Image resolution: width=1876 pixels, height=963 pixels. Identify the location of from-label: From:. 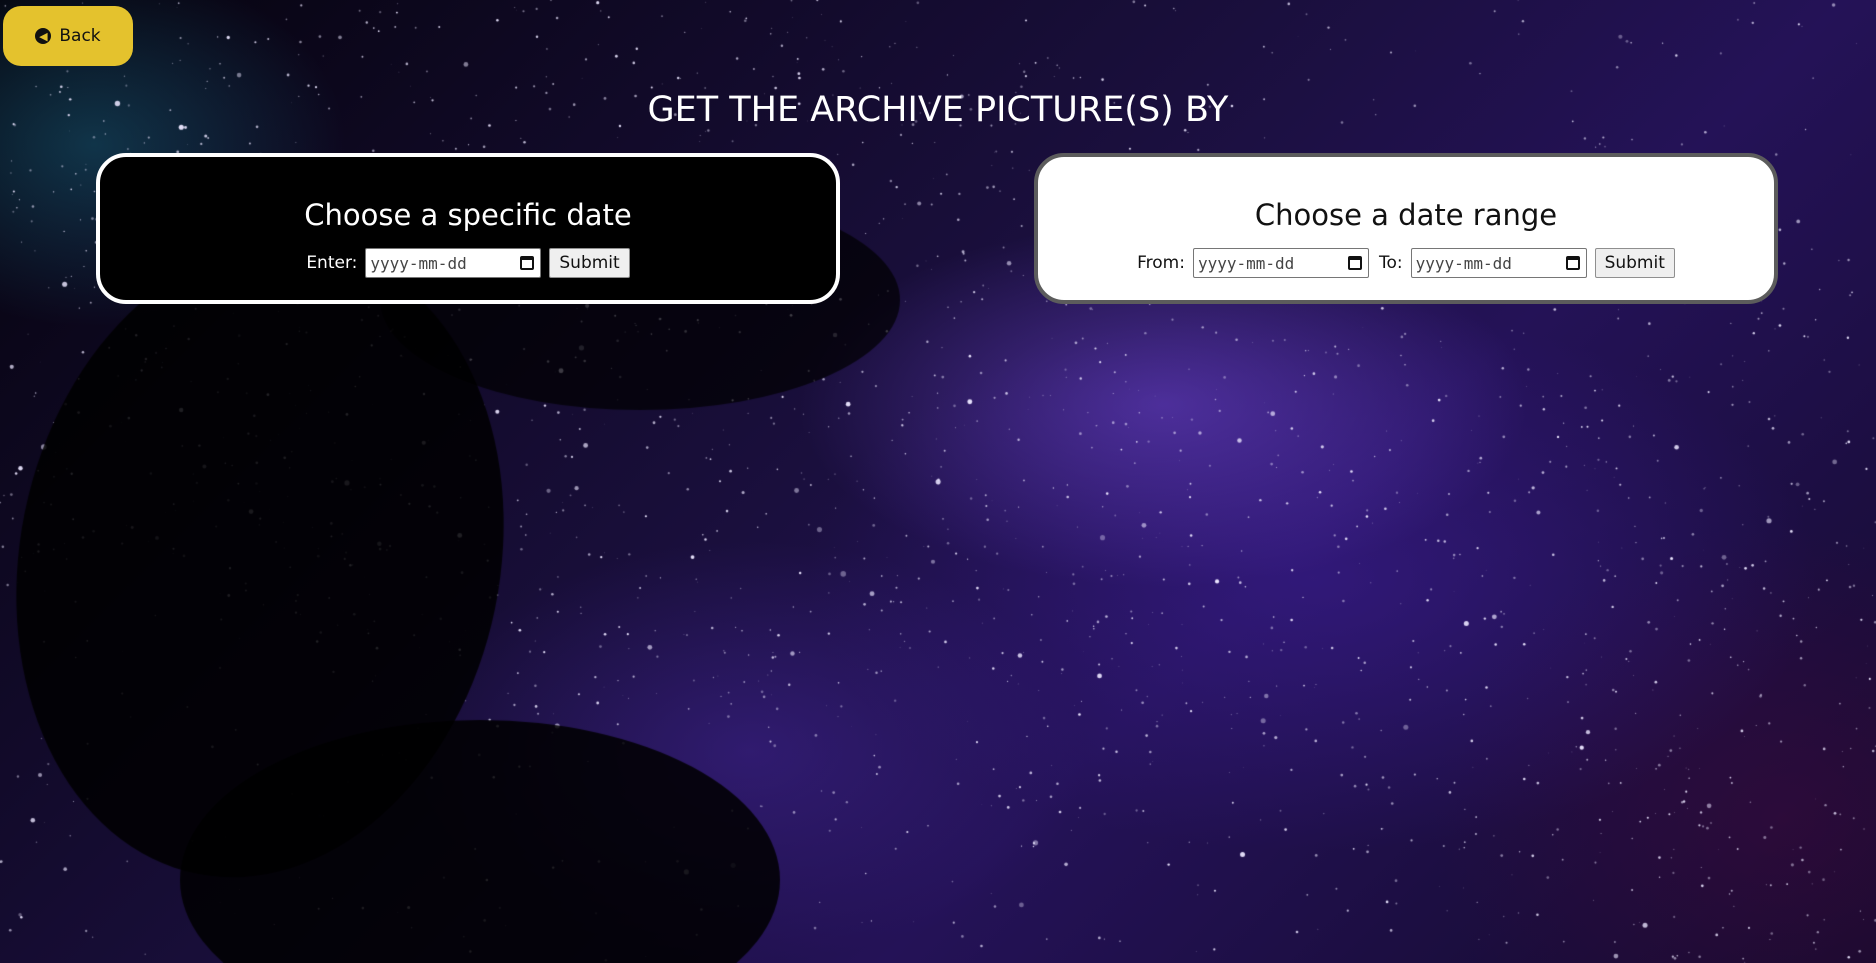
(1161, 263).